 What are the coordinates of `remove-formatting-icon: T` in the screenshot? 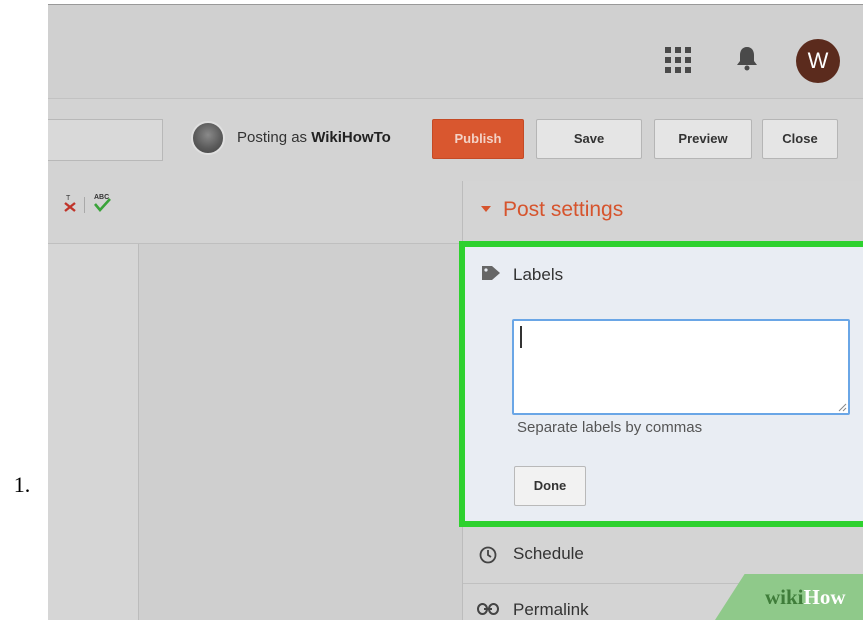 It's located at (70, 203).